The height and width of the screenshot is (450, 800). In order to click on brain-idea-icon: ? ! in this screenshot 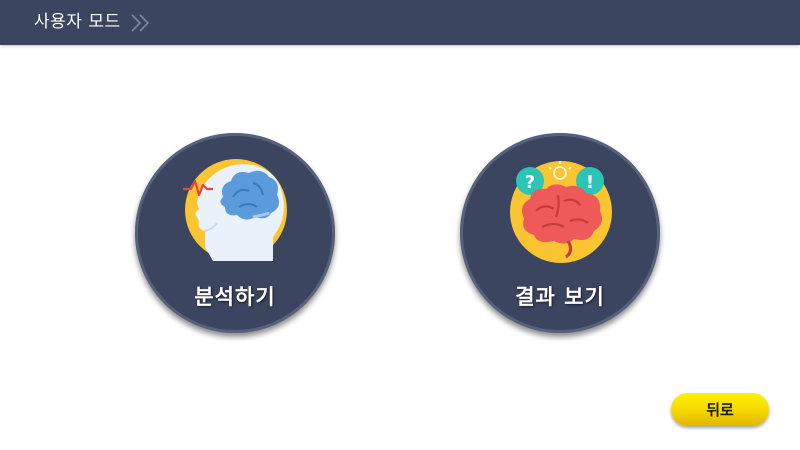, I will do `click(561, 212)`.